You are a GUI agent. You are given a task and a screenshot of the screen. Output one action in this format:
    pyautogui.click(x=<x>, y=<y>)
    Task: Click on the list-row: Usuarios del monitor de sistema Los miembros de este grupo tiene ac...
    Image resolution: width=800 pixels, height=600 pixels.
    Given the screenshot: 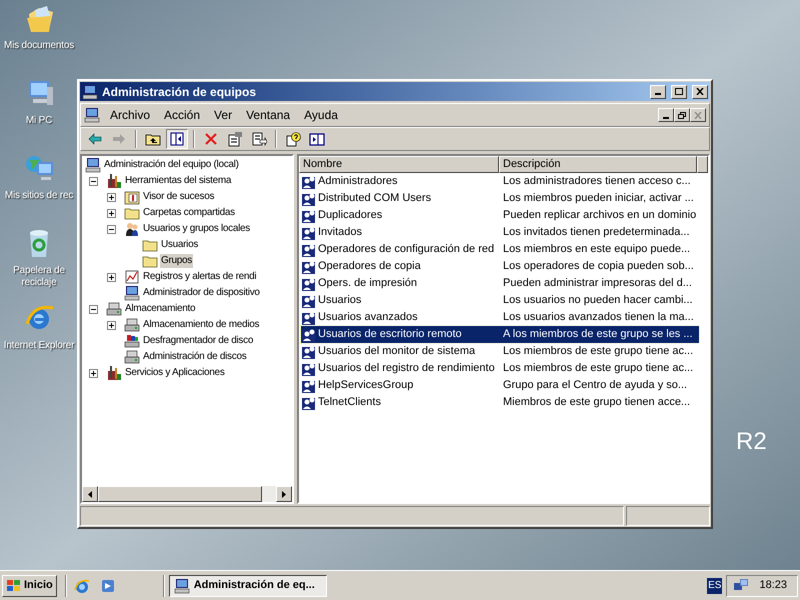 What is the action you would take?
    pyautogui.click(x=500, y=351)
    